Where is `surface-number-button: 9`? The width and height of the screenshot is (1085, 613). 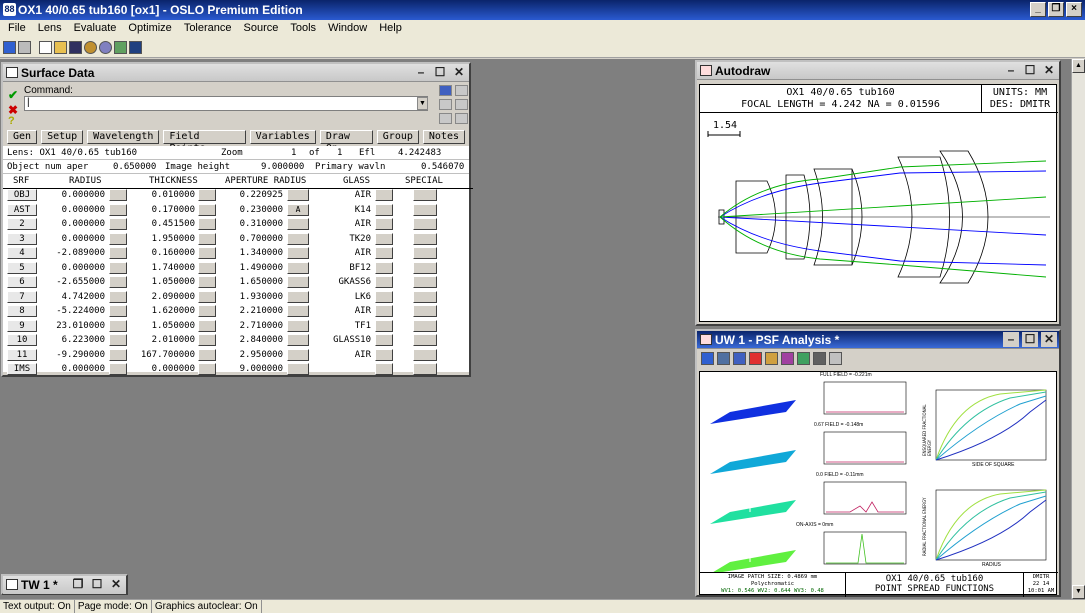
surface-number-button: 9 is located at coordinates (22, 325).